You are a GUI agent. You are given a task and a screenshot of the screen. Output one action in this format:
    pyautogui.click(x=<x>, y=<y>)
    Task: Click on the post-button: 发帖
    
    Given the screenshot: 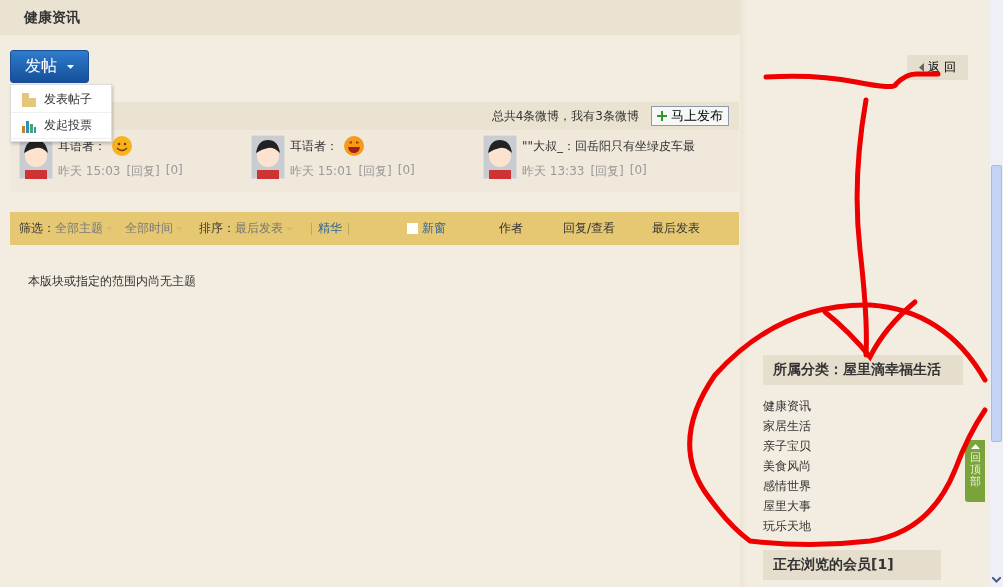 What is the action you would take?
    pyautogui.click(x=49, y=66)
    